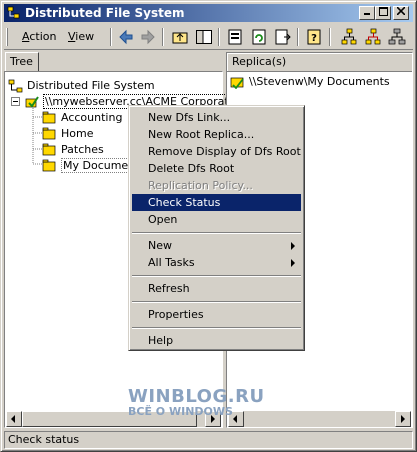 The image size is (417, 452). What do you see at coordinates (216, 202) in the screenshot?
I see `menu-item-check-status: Check Status` at bounding box center [216, 202].